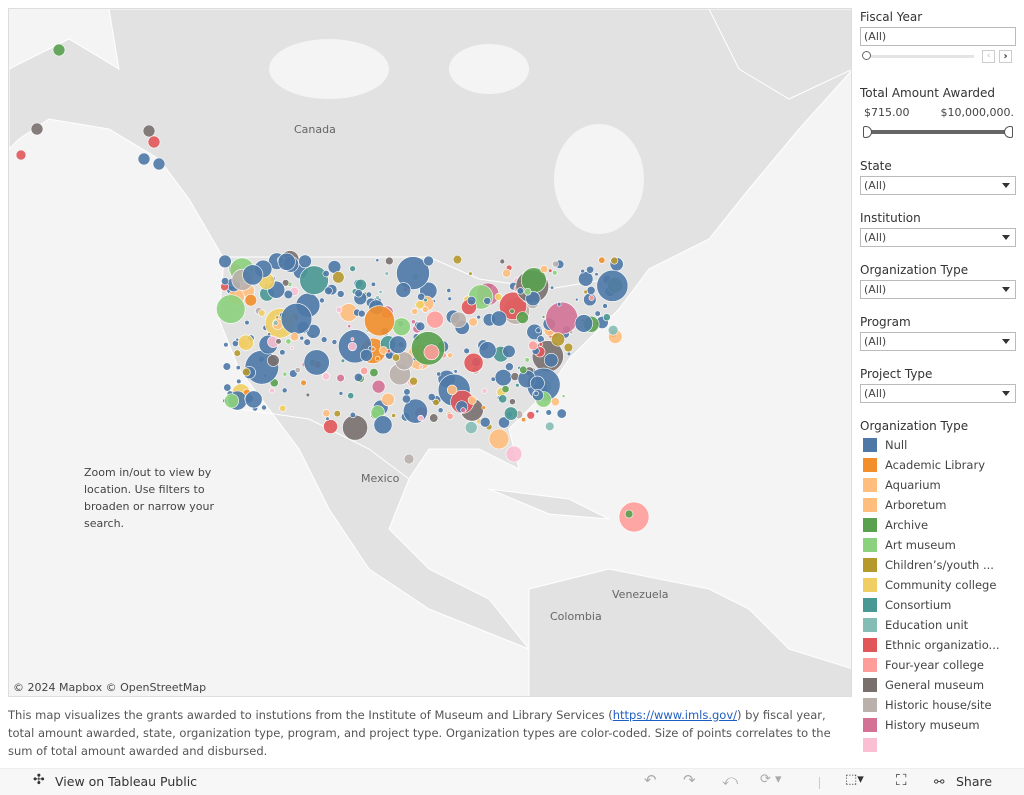 This screenshot has width=1024, height=795. What do you see at coordinates (938, 485) in the screenshot?
I see `legend-item: Aquarium` at bounding box center [938, 485].